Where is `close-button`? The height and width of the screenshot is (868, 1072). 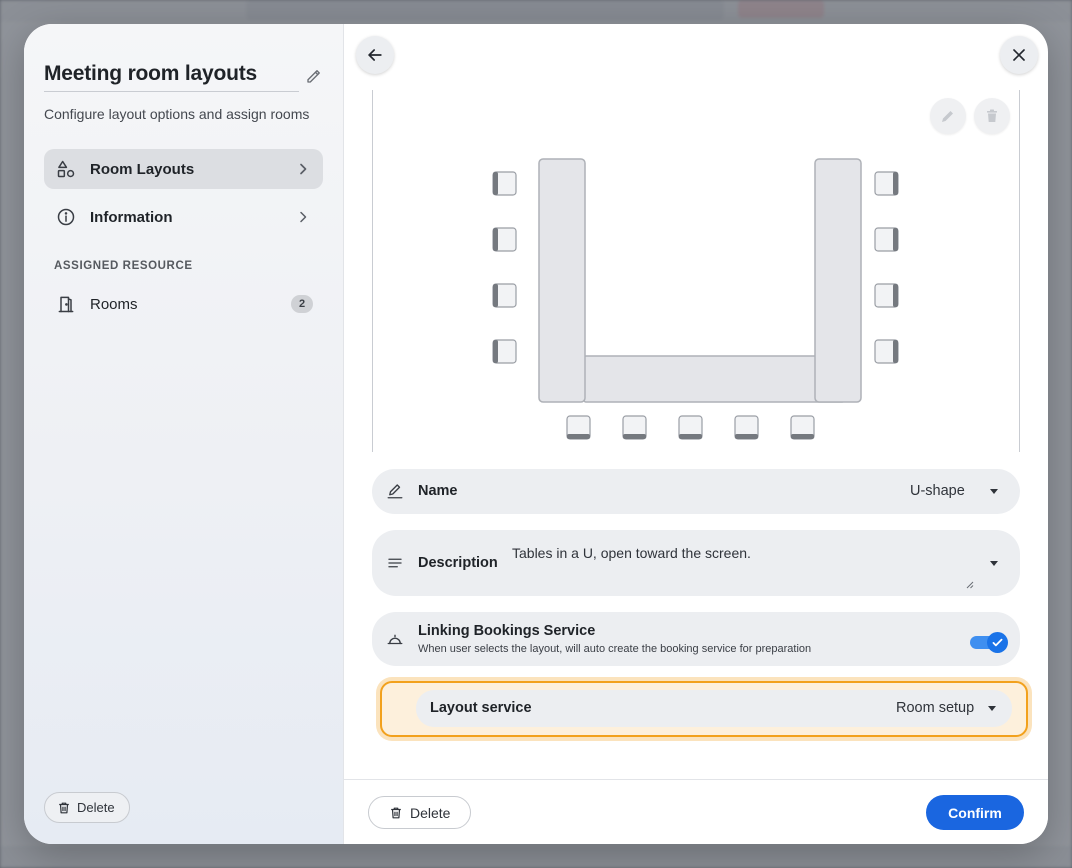 close-button is located at coordinates (1019, 55).